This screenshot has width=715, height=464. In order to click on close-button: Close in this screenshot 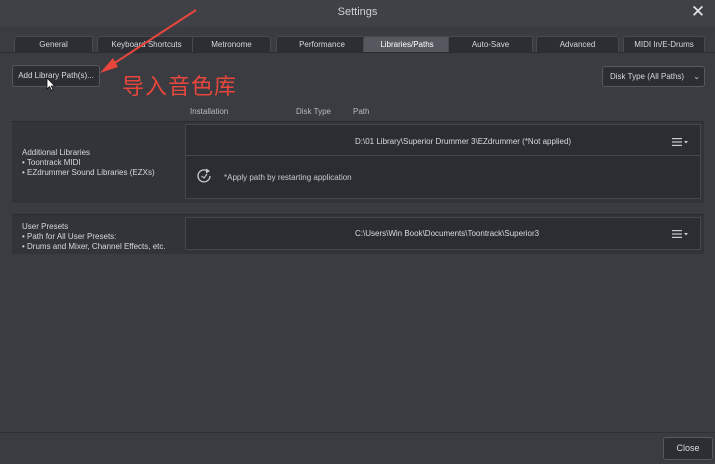, I will do `click(688, 448)`.